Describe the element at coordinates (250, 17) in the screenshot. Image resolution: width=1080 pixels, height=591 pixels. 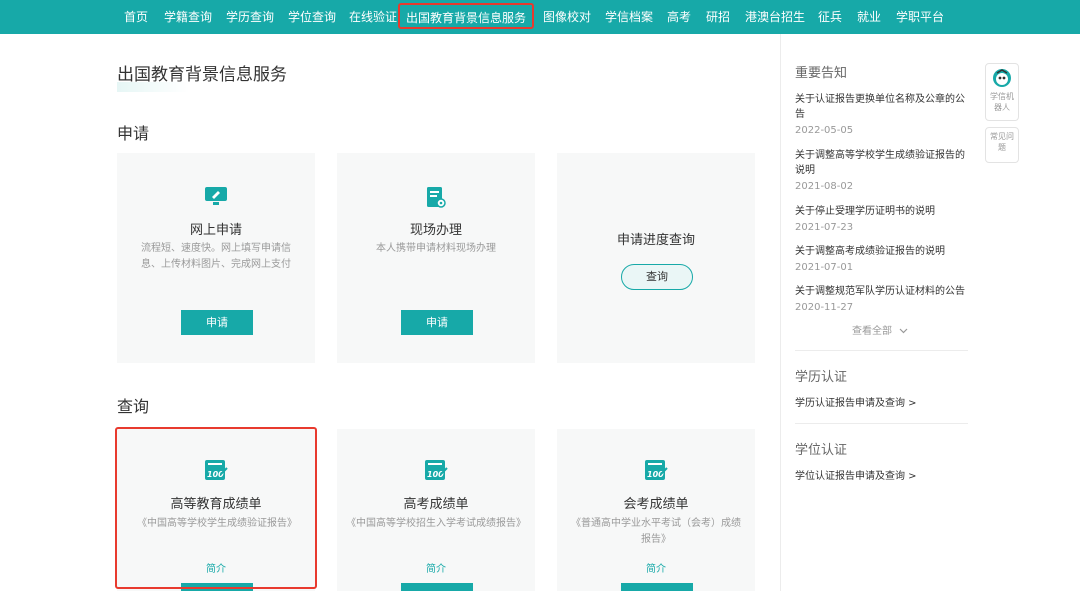
I see `nav-xueli: 学历查询` at that location.